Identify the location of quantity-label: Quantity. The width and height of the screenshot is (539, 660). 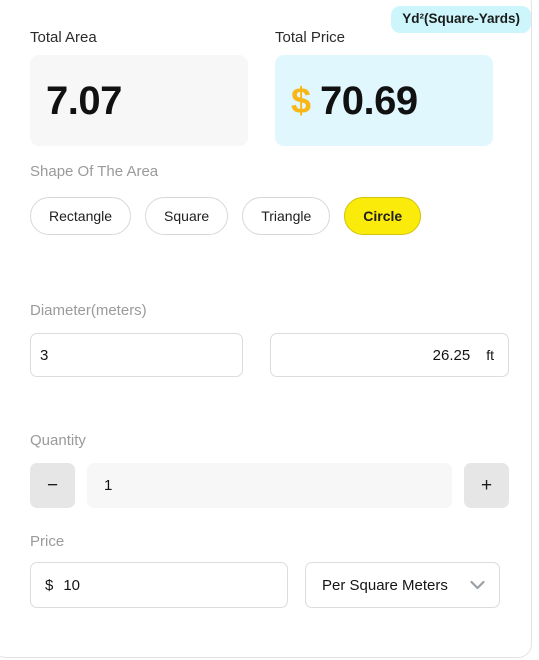
(58, 440).